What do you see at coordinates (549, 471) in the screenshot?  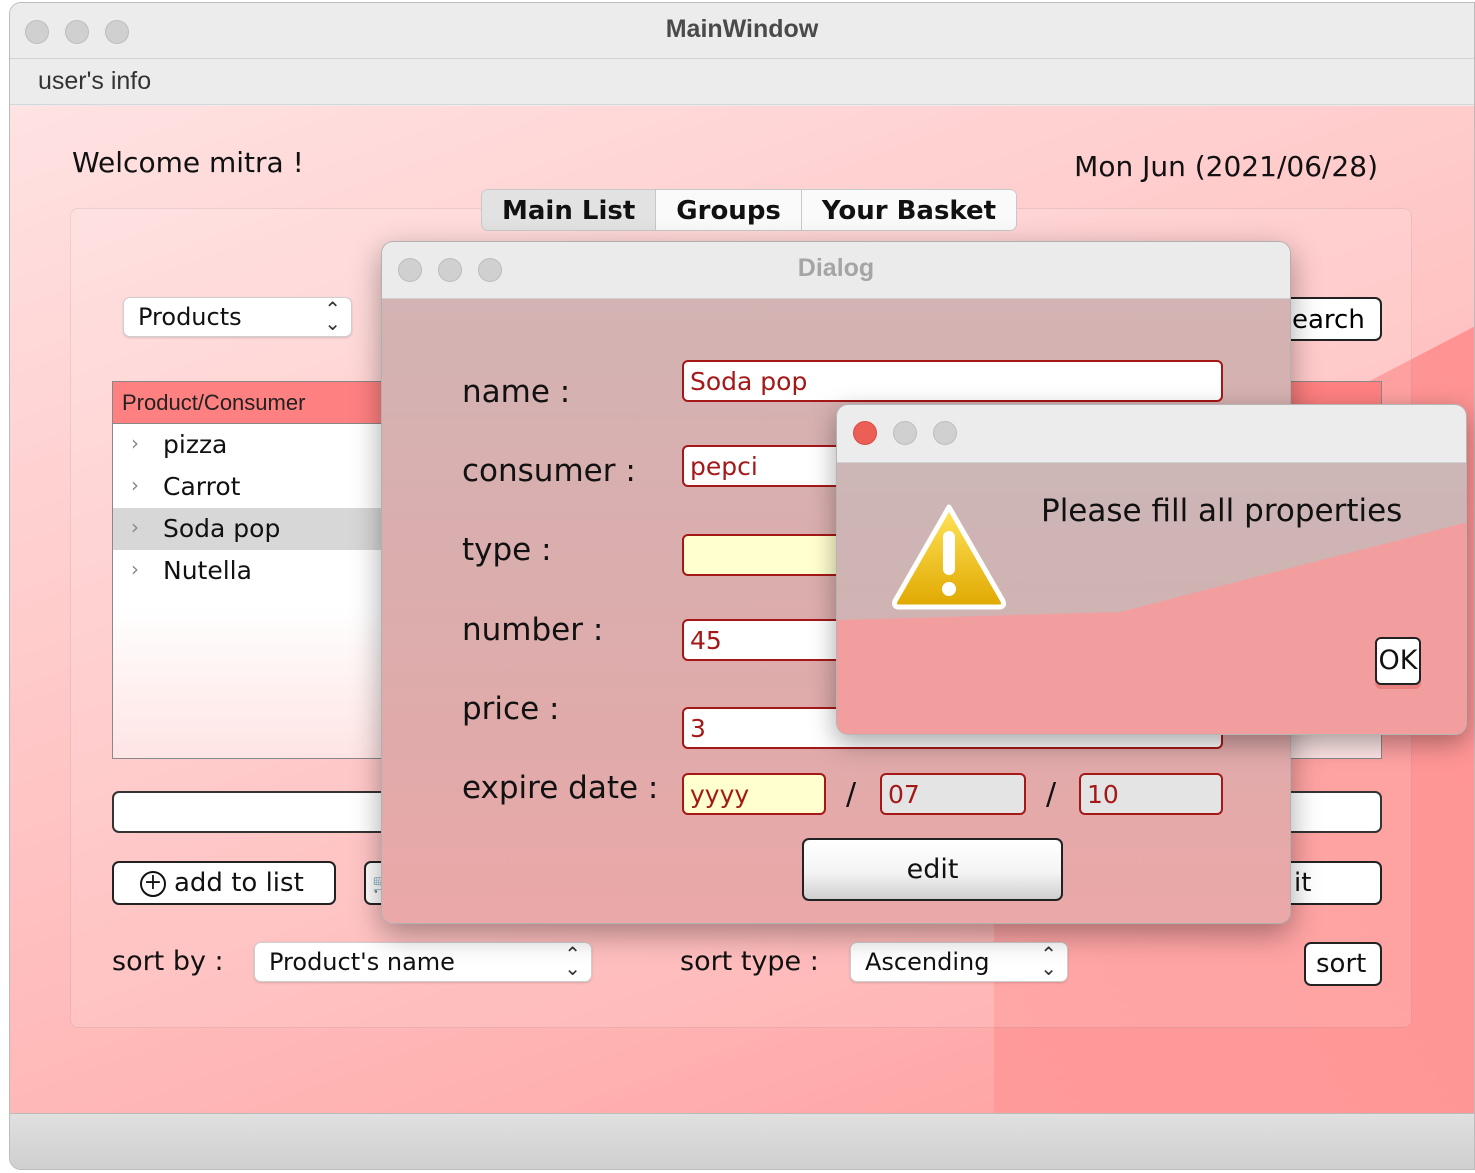 I see `consumer-label: consumer :` at bounding box center [549, 471].